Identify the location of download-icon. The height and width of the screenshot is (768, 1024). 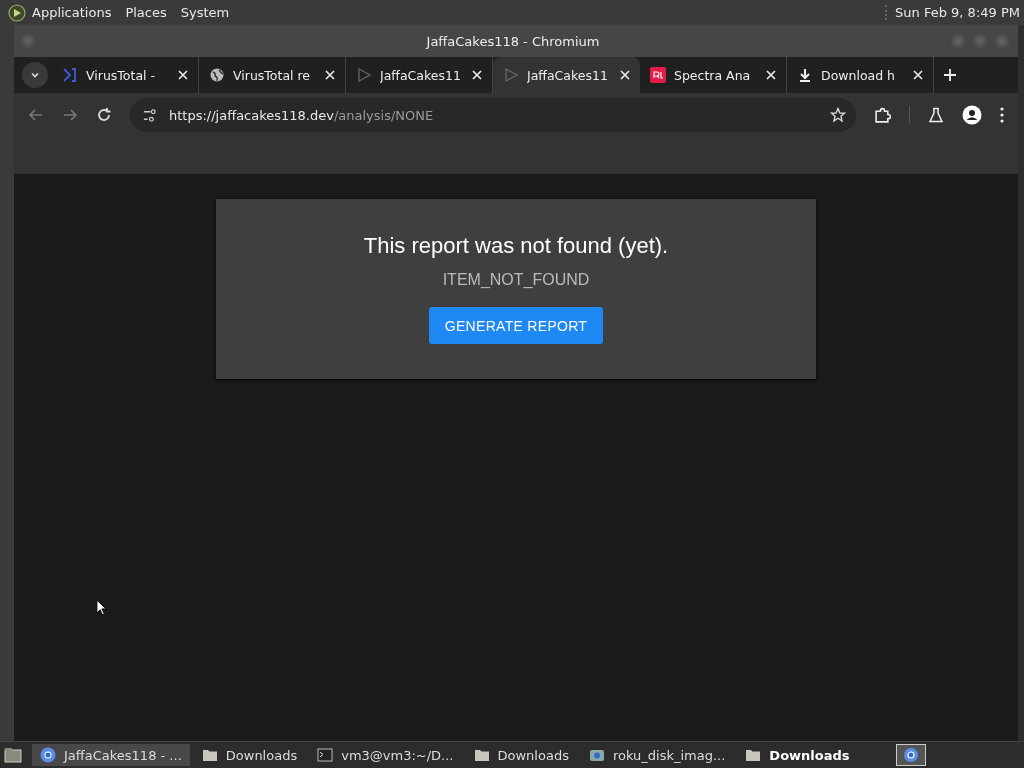
(805, 75).